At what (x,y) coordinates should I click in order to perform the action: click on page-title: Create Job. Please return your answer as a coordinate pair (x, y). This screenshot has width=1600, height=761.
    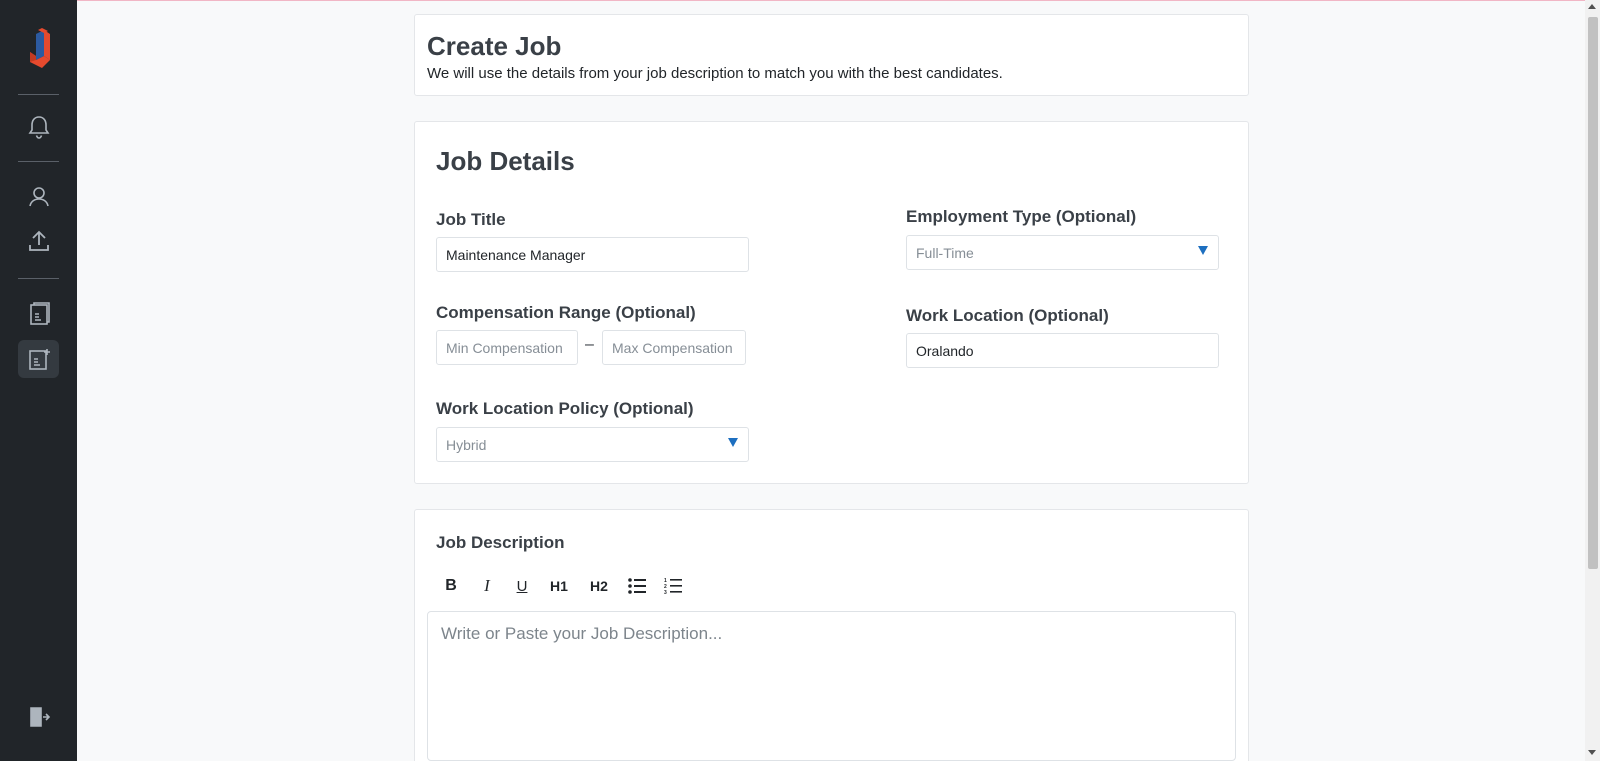
    Looking at the image, I should click on (494, 46).